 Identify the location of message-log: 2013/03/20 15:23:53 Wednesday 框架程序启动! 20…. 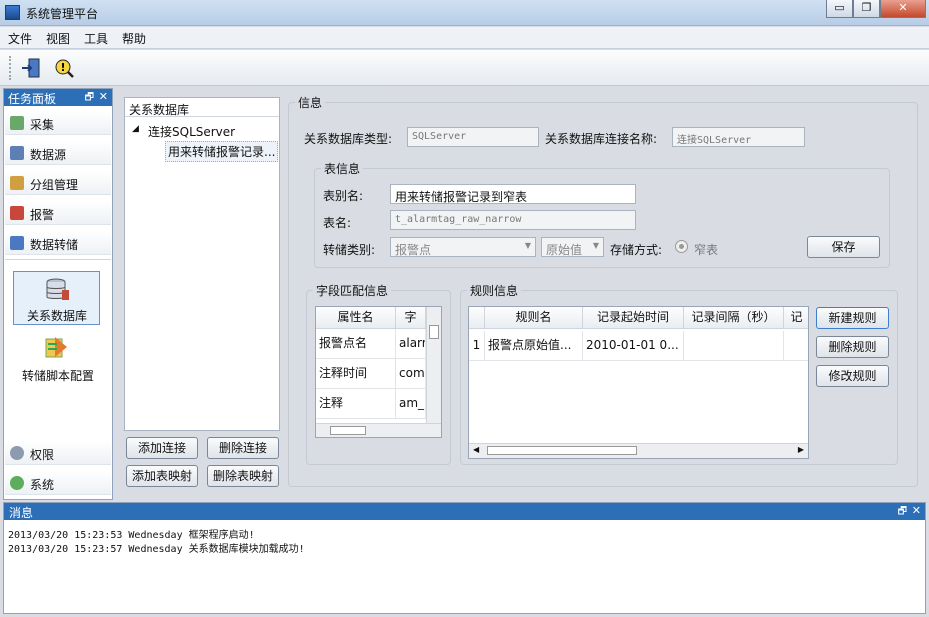
(464, 538).